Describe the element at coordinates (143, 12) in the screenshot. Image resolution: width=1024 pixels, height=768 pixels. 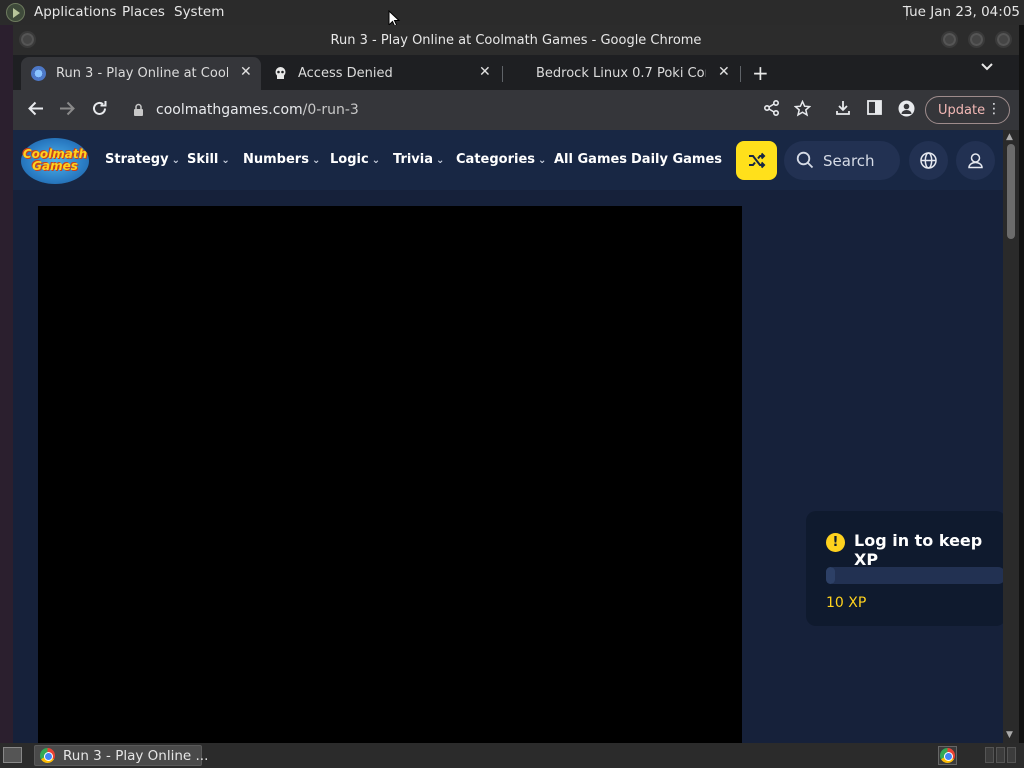
I see `places-menu: Places` at that location.